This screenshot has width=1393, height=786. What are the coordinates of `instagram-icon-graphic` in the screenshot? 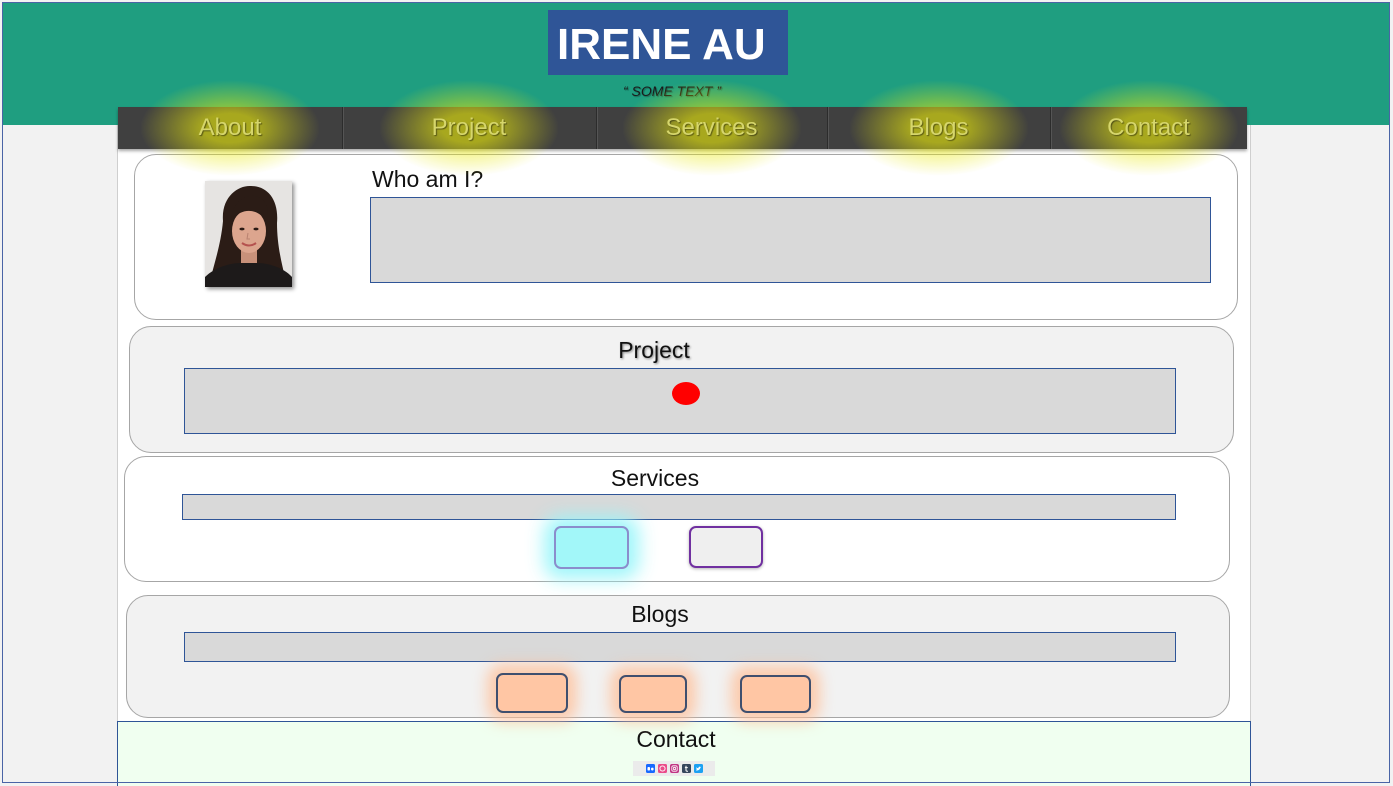 It's located at (674, 768).